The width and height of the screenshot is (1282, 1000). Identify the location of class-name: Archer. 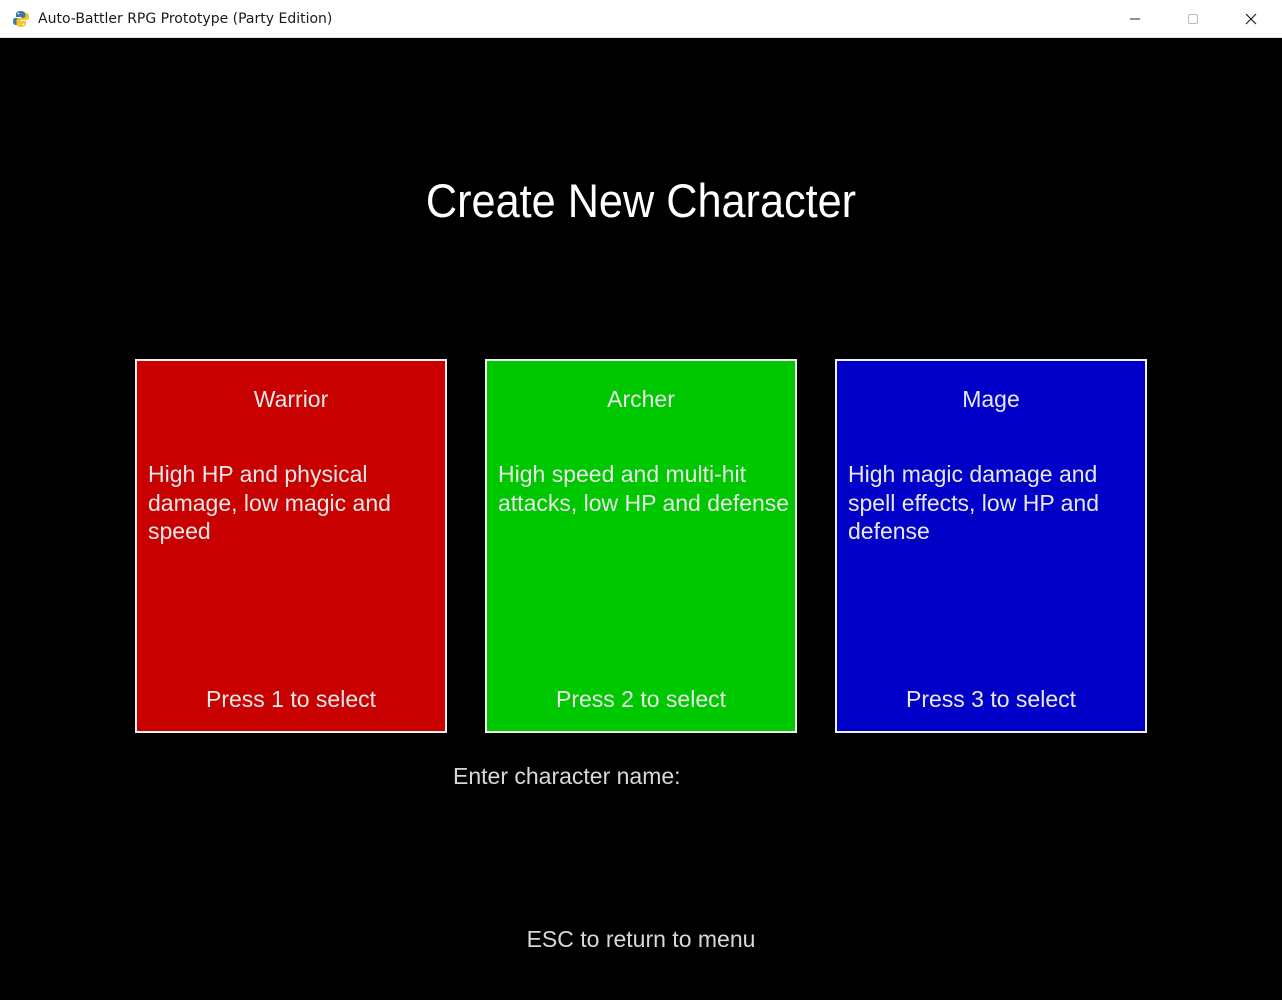
(641, 399).